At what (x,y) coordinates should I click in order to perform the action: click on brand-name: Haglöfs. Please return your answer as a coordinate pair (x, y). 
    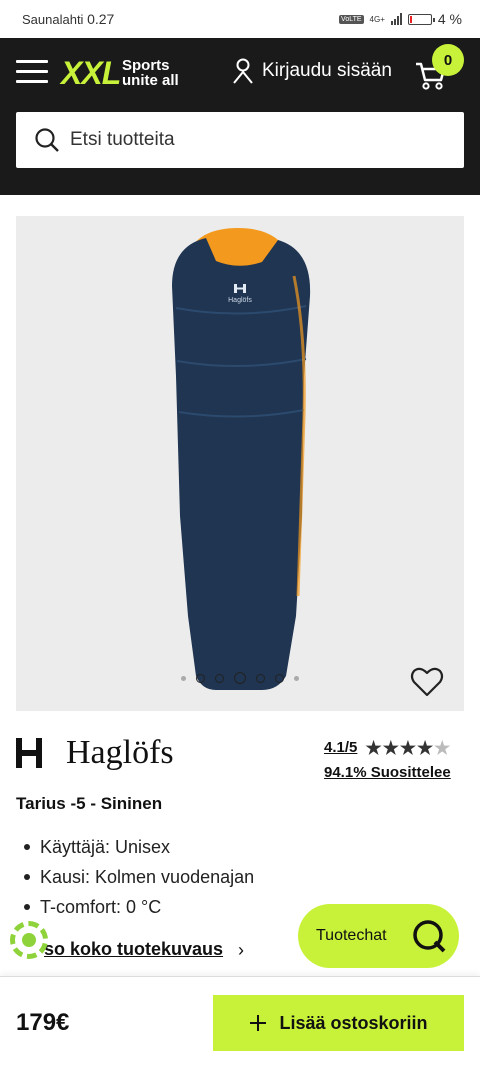
    Looking at the image, I should click on (120, 752).